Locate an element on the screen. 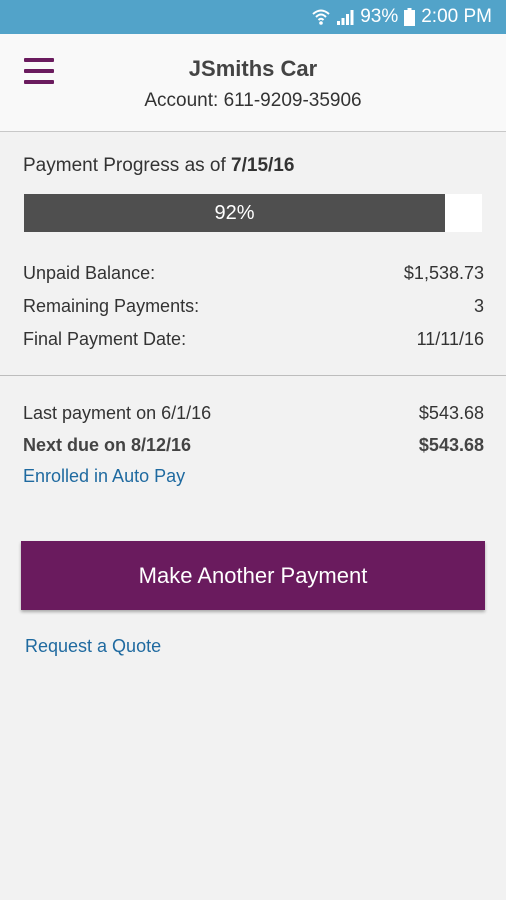 This screenshot has height=900, width=506. unpaid-balance-label: Unpaid Balance: is located at coordinates (89, 273).